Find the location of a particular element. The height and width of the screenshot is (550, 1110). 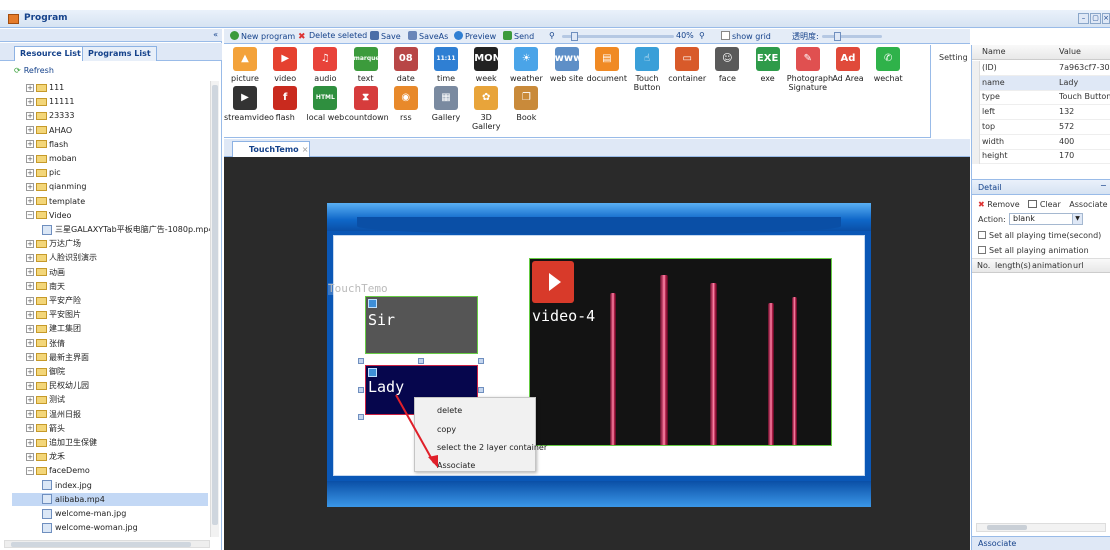

tree-folder-item: + 建工集团 is located at coordinates (53, 328).